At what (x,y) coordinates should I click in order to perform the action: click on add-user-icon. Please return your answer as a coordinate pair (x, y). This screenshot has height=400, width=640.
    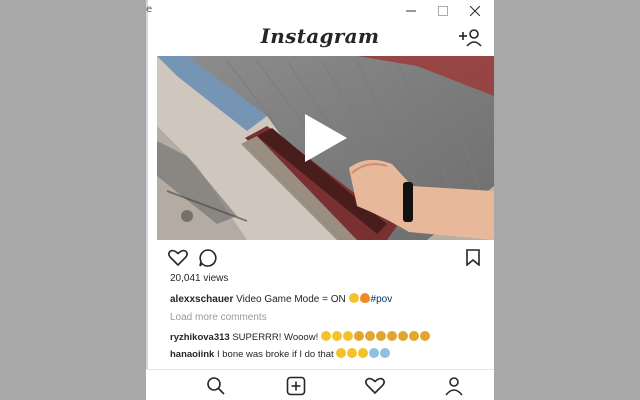
    Looking at the image, I should click on (470, 38).